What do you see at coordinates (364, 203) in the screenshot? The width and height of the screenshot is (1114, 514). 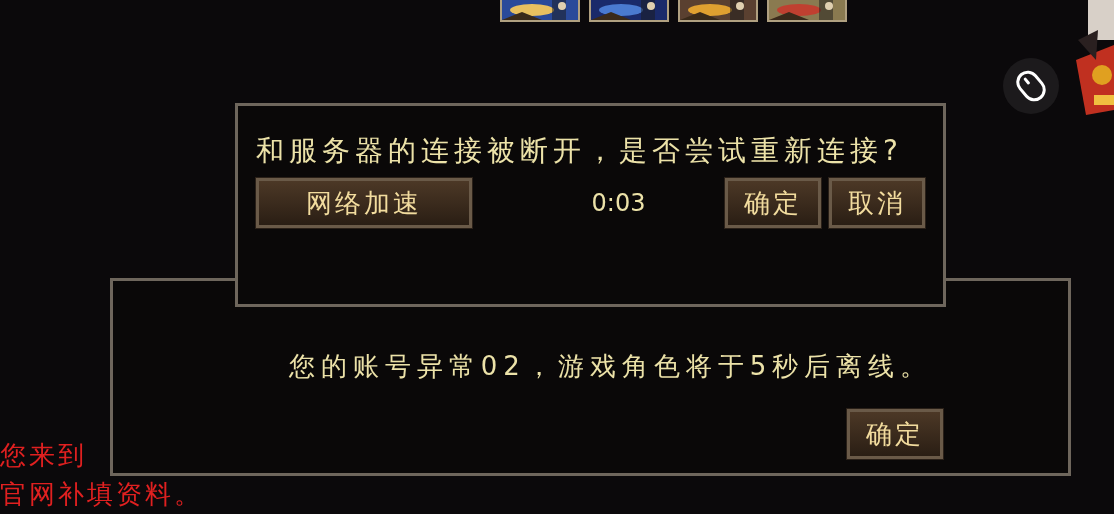 I see `network-boost-button: 网络加速` at bounding box center [364, 203].